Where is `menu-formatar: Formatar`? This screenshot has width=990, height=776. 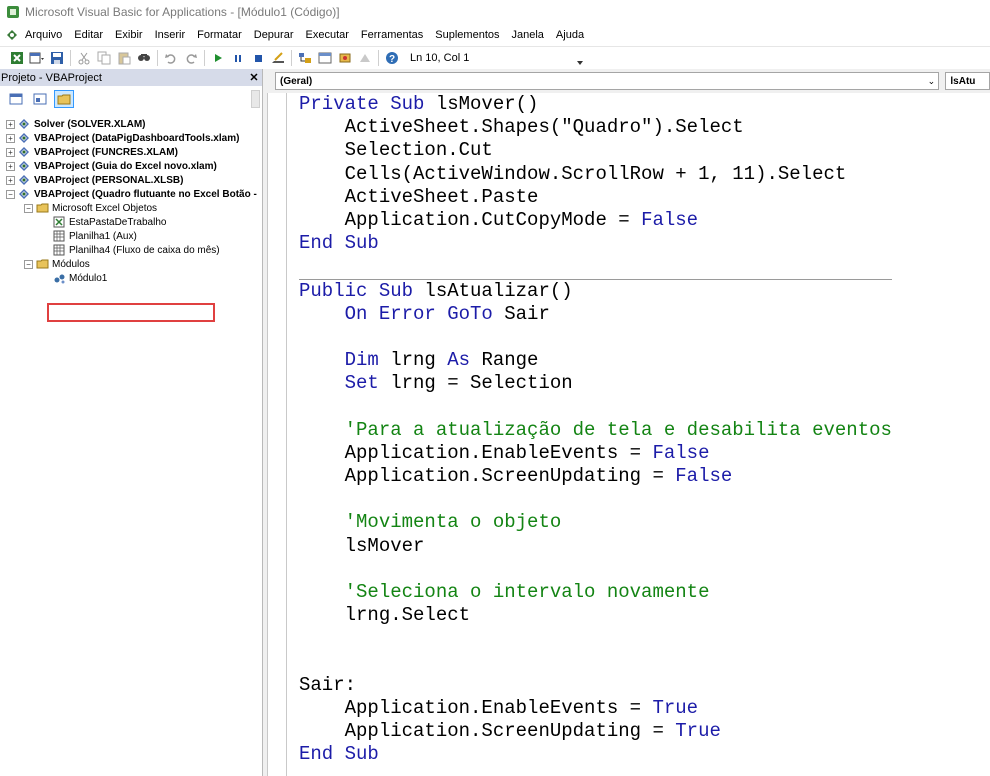 menu-formatar: Formatar is located at coordinates (219, 35).